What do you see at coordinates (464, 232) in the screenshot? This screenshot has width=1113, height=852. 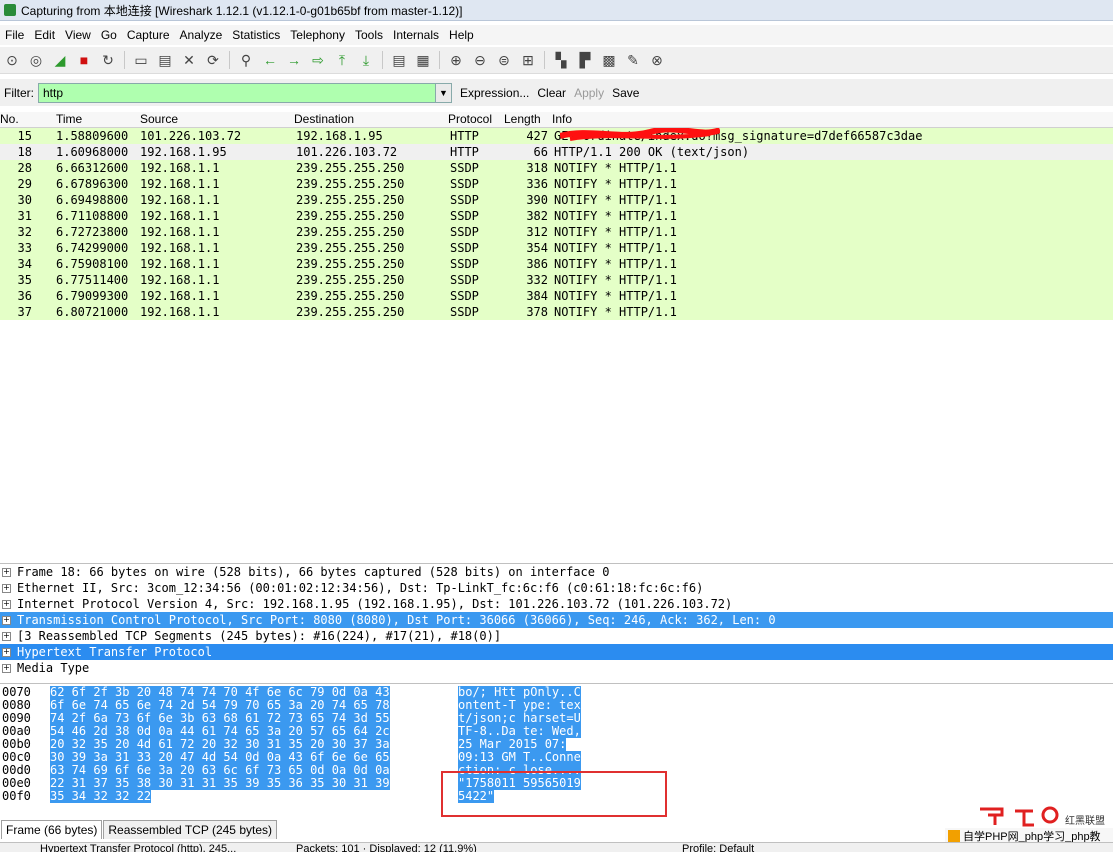 I see `packet-cell-protocol: SSDP` at bounding box center [464, 232].